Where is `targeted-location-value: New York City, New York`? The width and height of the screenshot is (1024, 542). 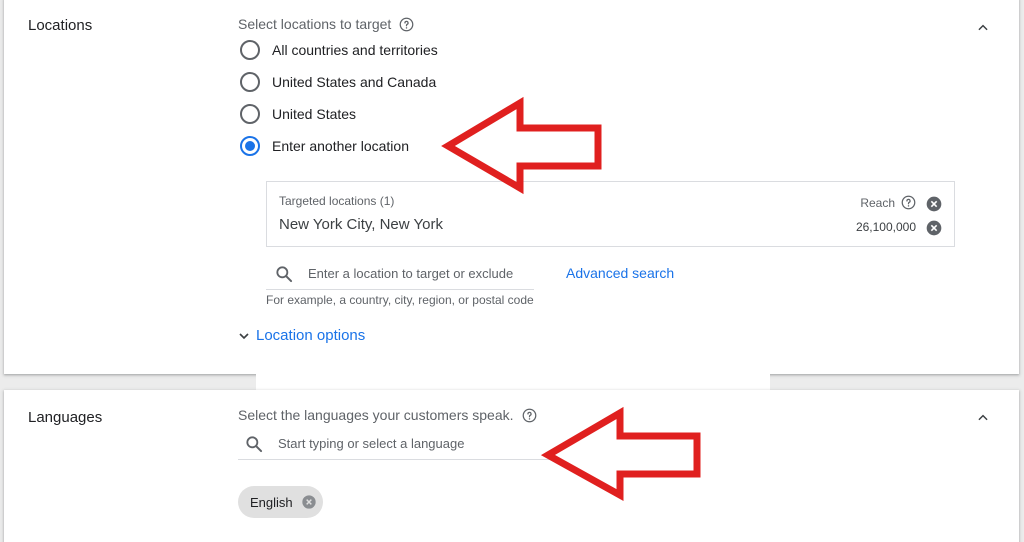
targeted-location-value: New York City, New York is located at coordinates (361, 224).